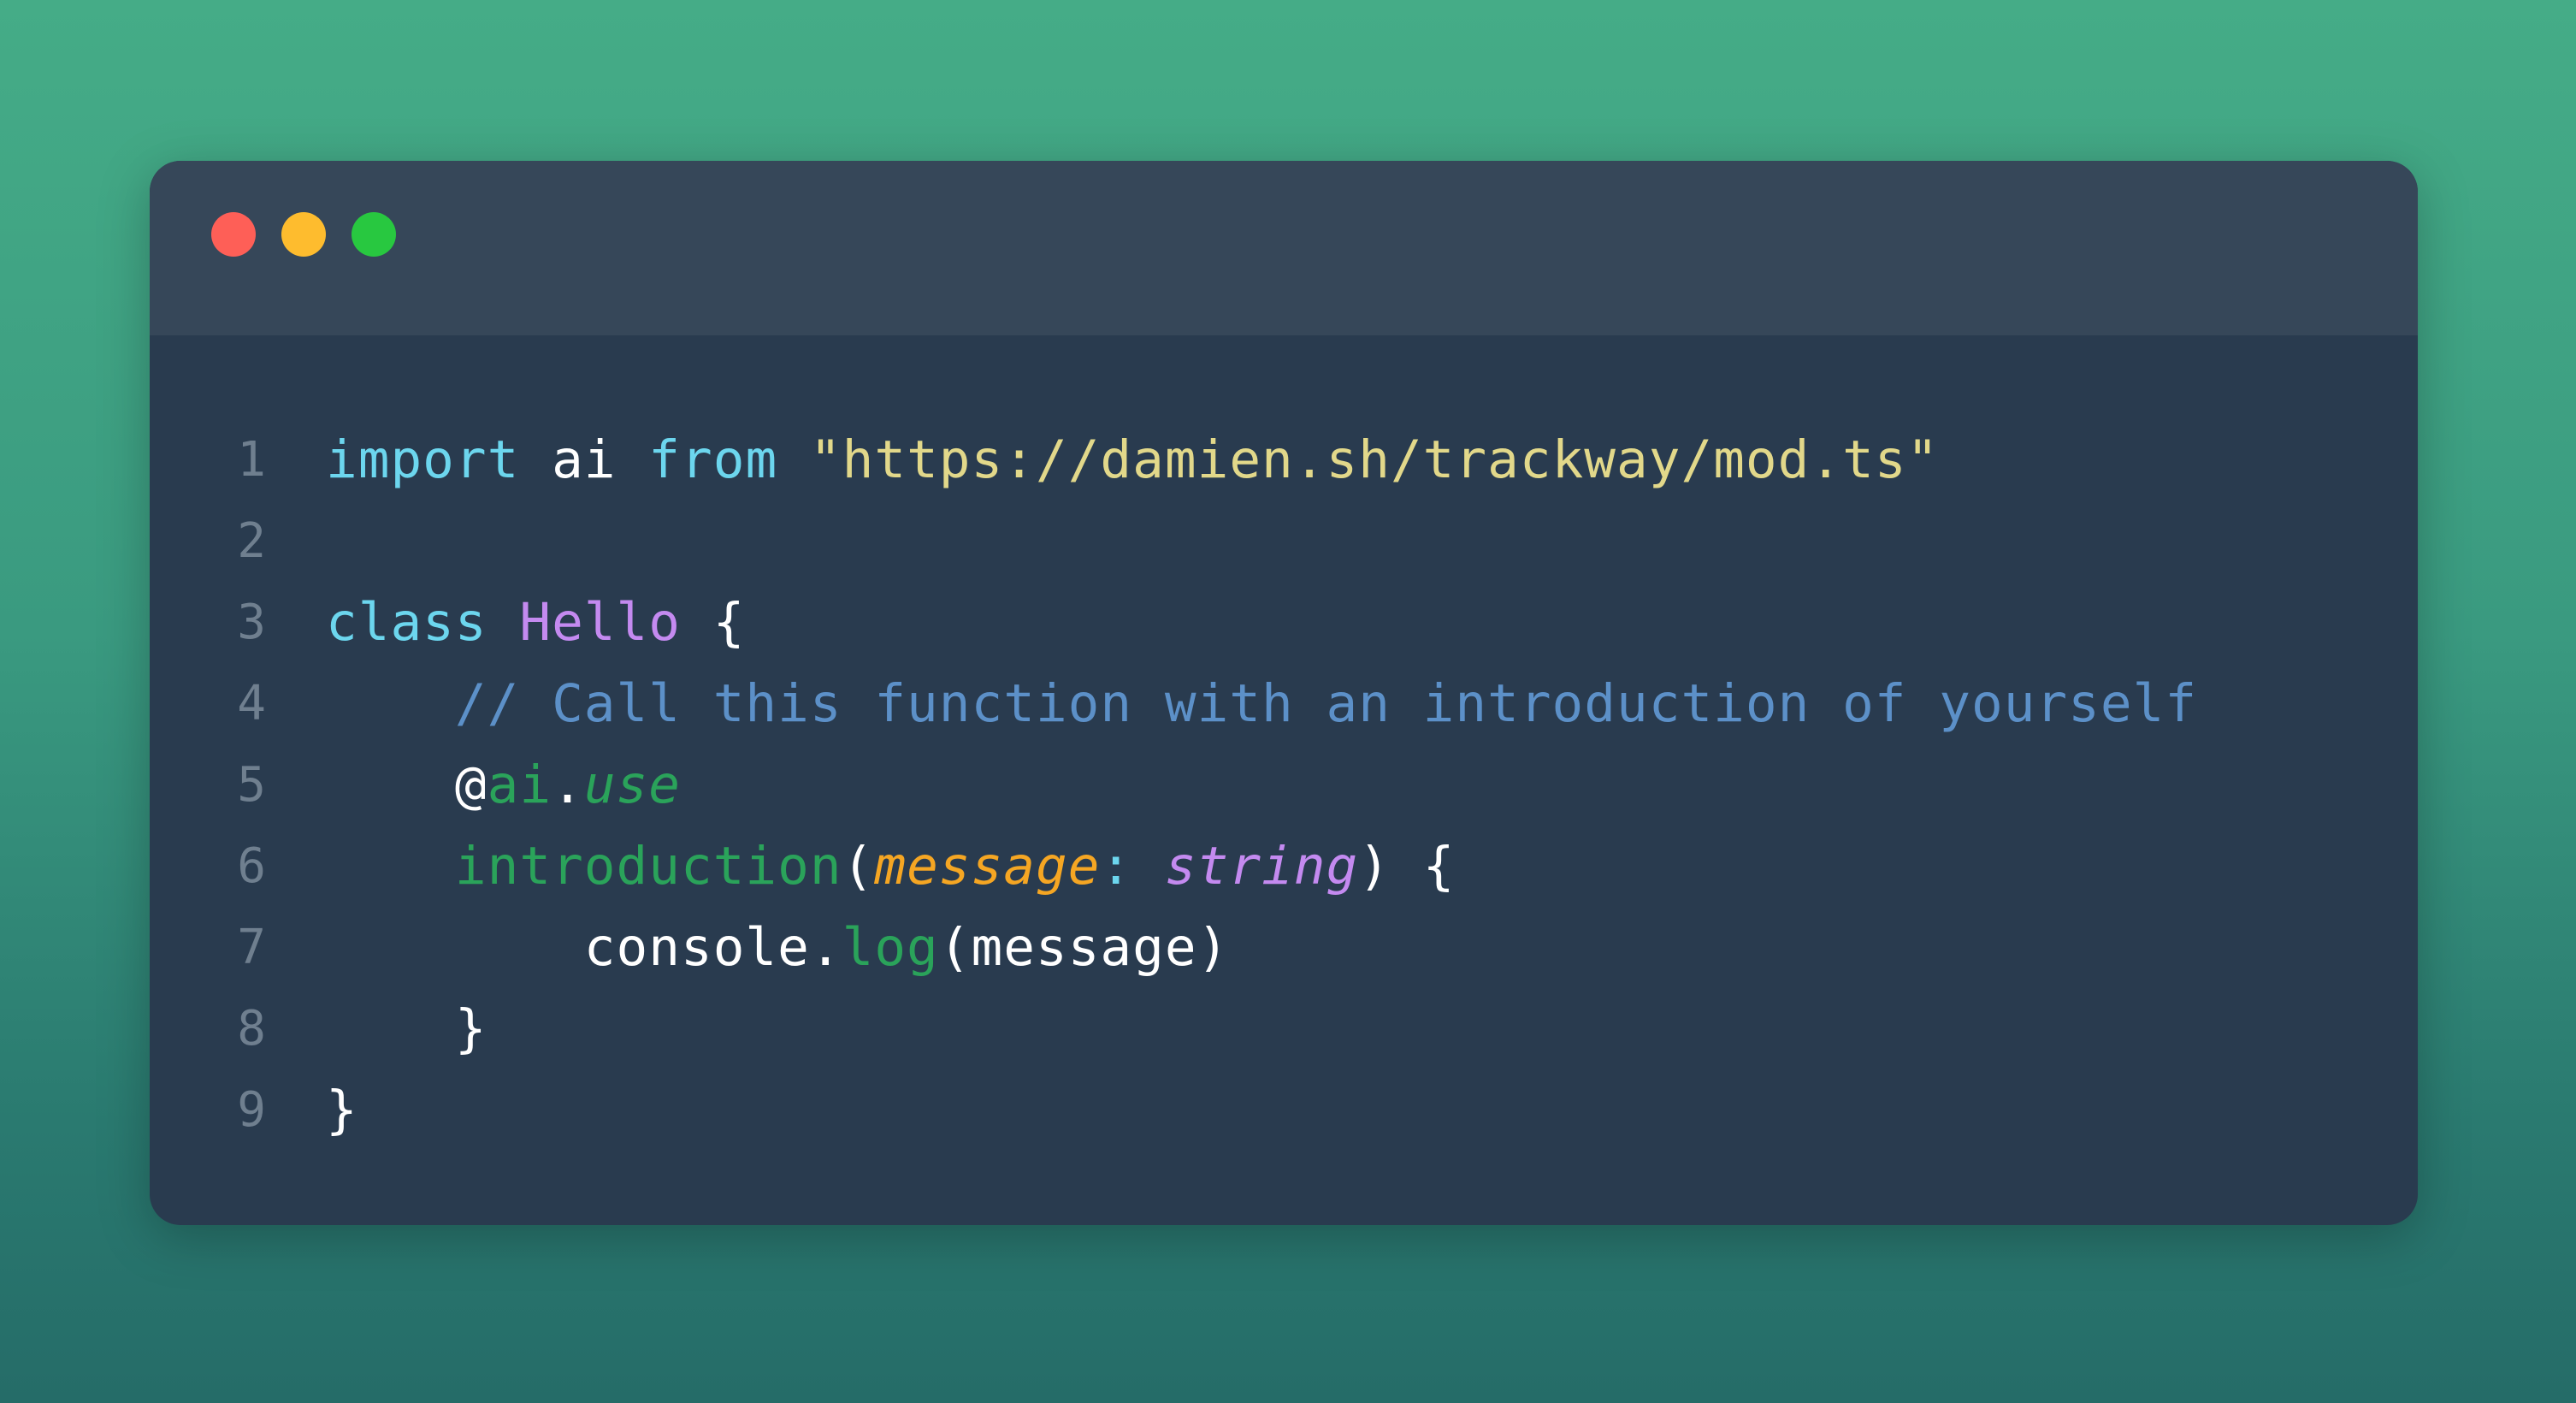  What do you see at coordinates (251, 866) in the screenshot?
I see `line-number: 6` at bounding box center [251, 866].